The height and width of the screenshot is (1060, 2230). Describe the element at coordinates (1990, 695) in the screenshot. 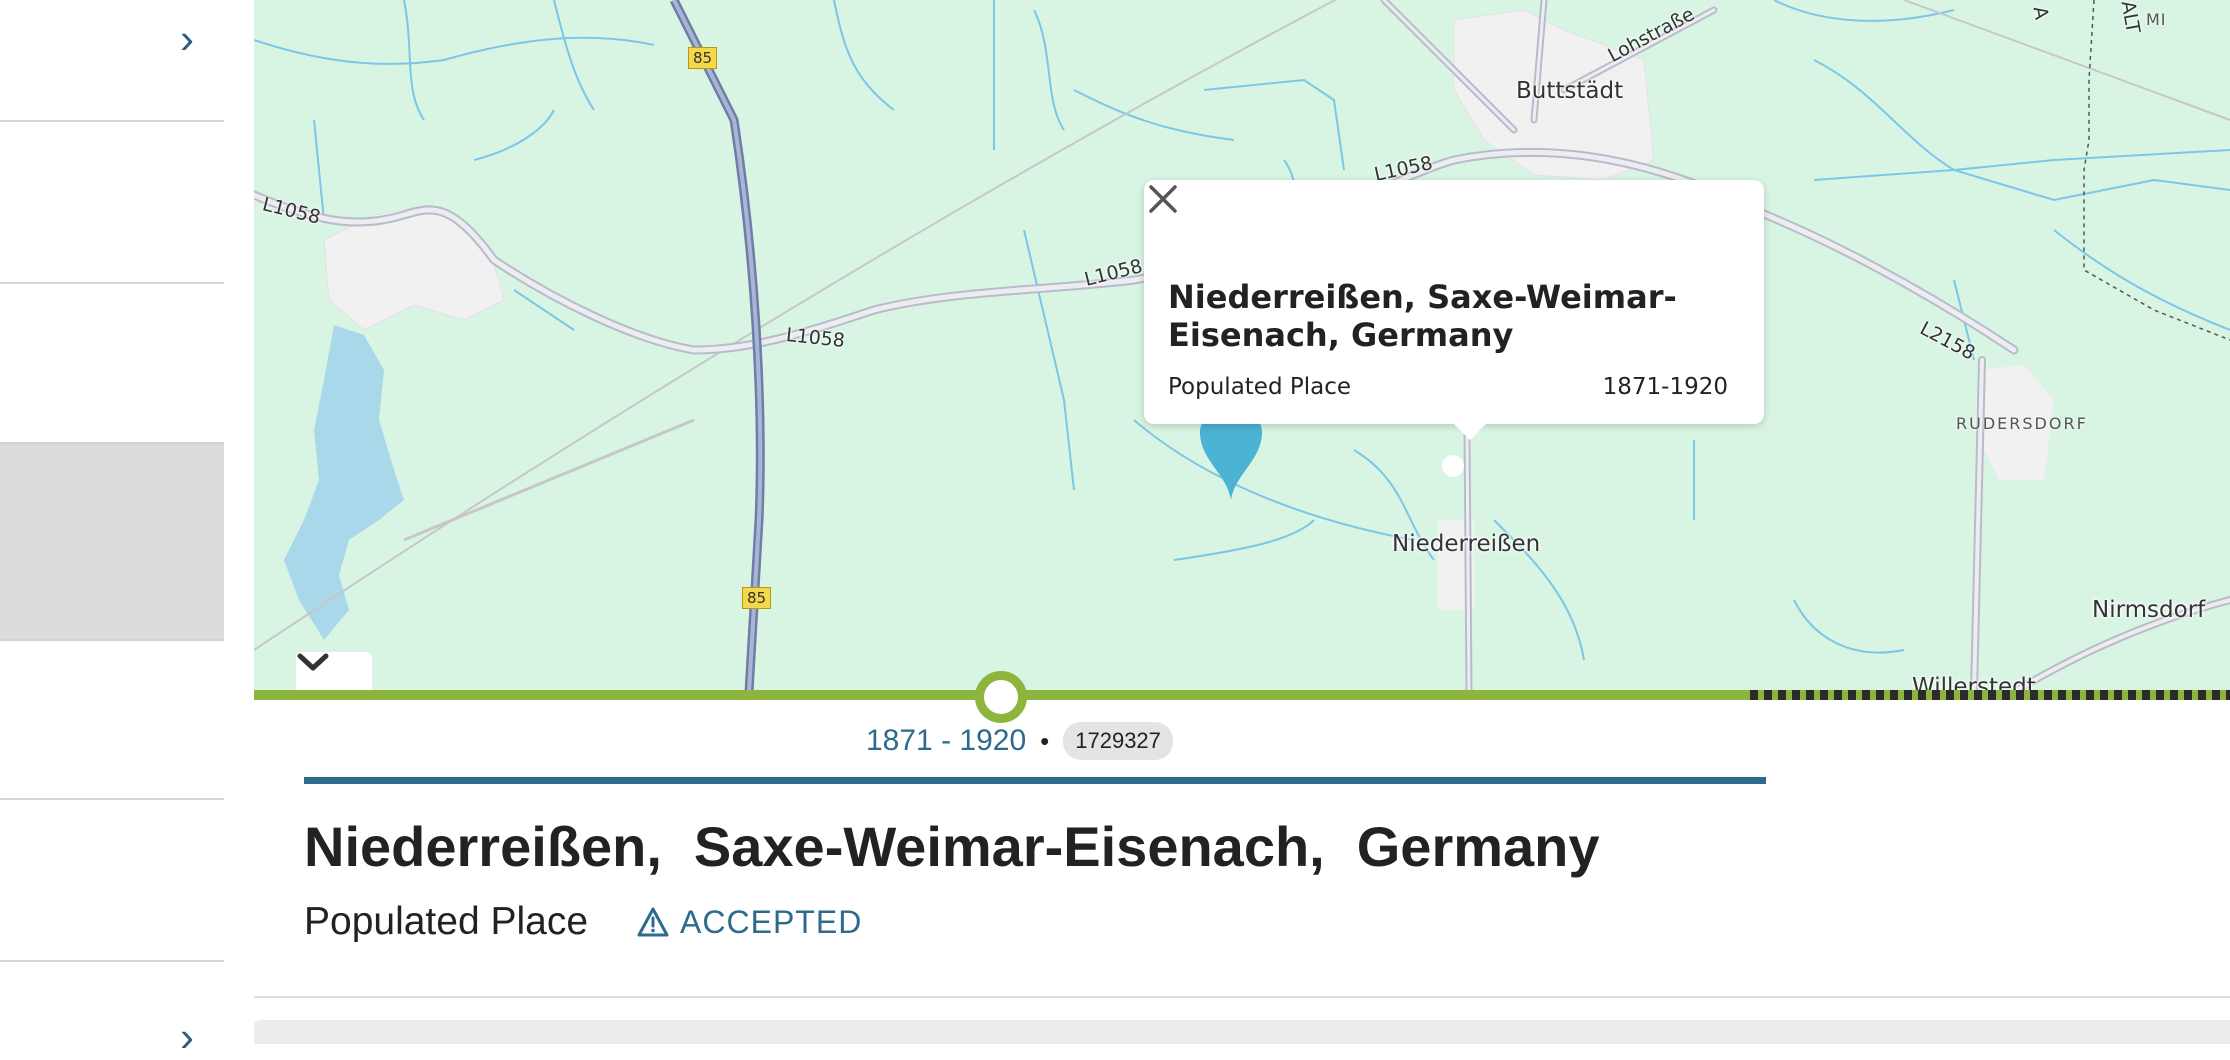

I see `timeline-uncertain-segment` at that location.